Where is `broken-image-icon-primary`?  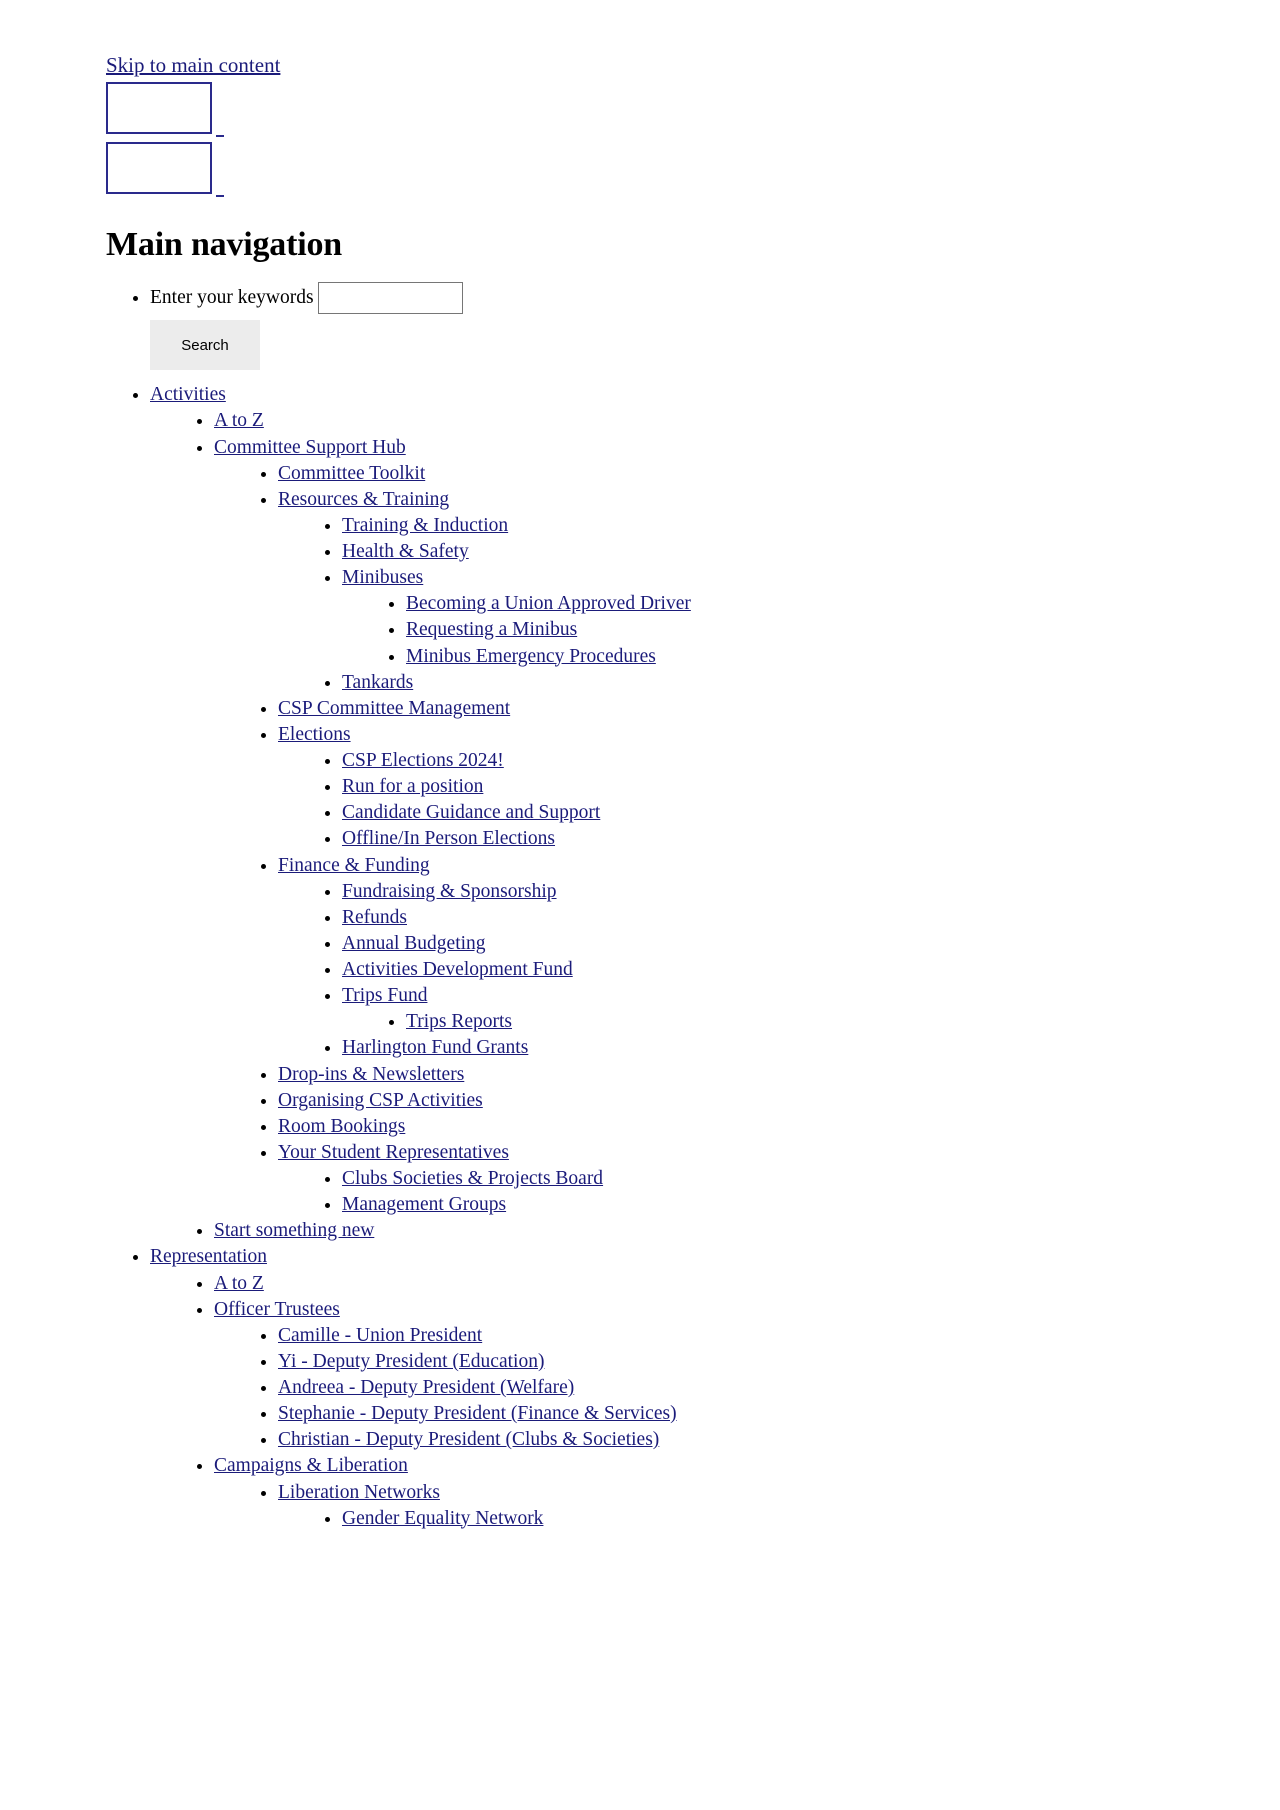 broken-image-icon-primary is located at coordinates (159, 108).